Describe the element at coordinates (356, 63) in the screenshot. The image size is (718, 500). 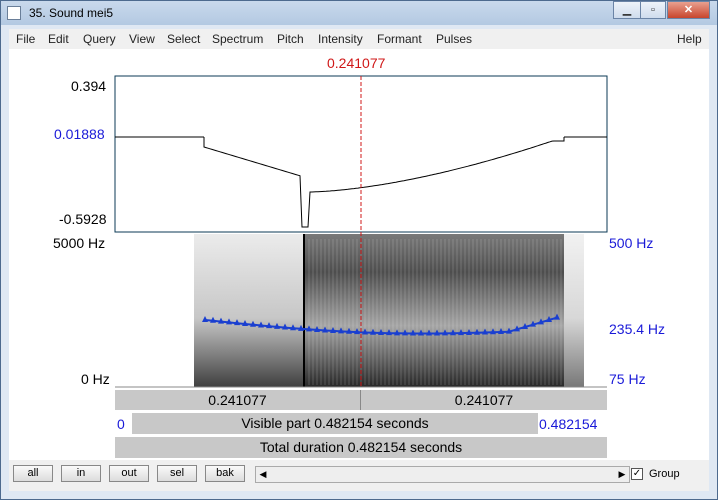
I see `cursor-time-label: 0.241077` at that location.